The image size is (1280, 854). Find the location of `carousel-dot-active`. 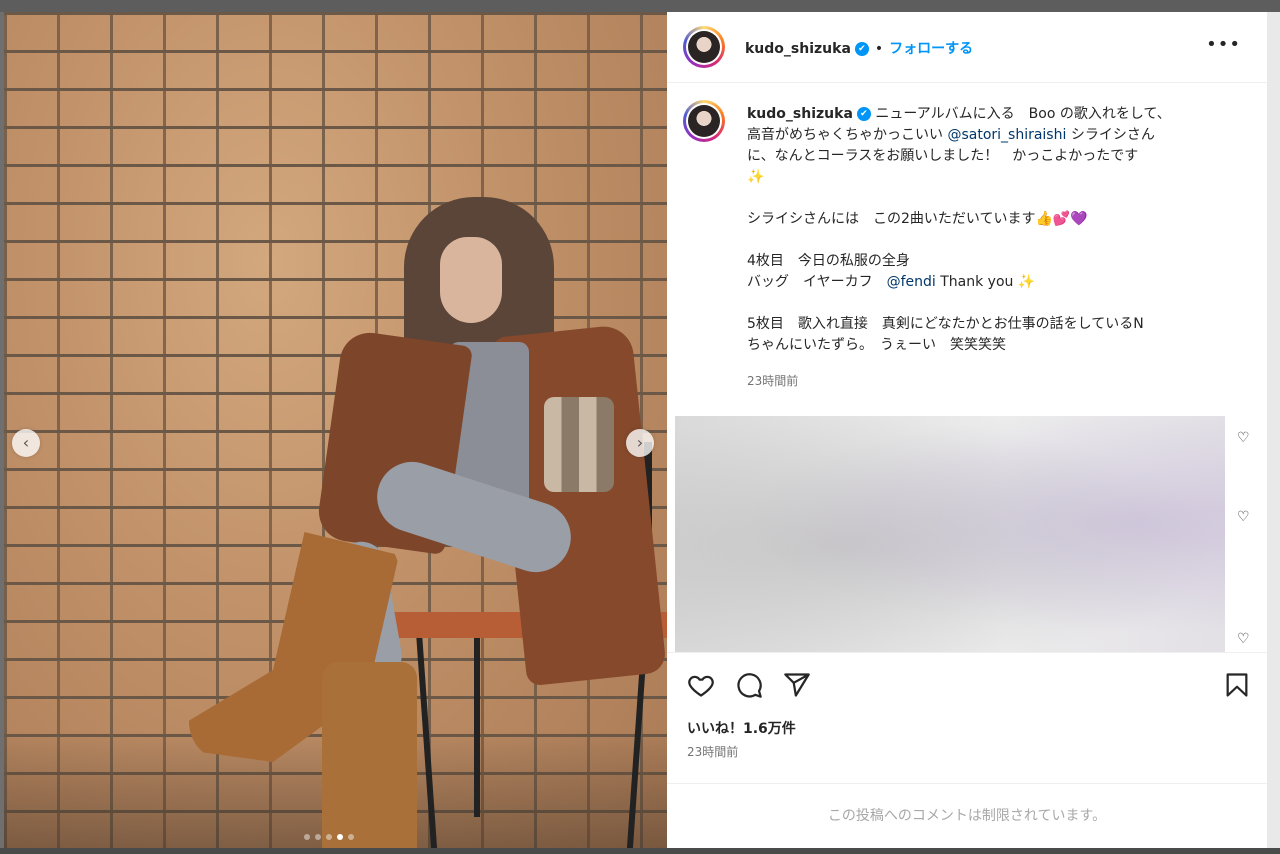

carousel-dot-active is located at coordinates (340, 837).